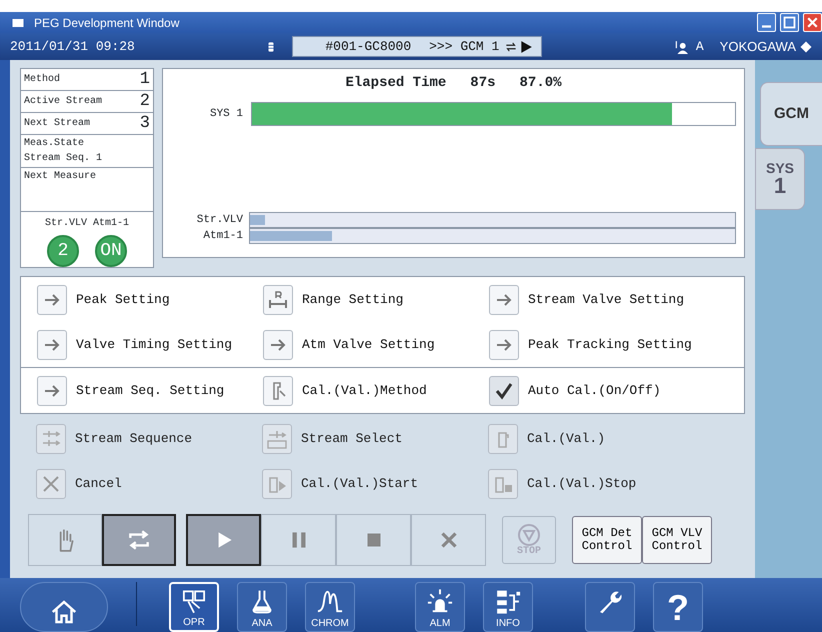 The height and width of the screenshot is (632, 822). What do you see at coordinates (758, 47) in the screenshot?
I see `brand-logo: YOKOGAWA` at bounding box center [758, 47].